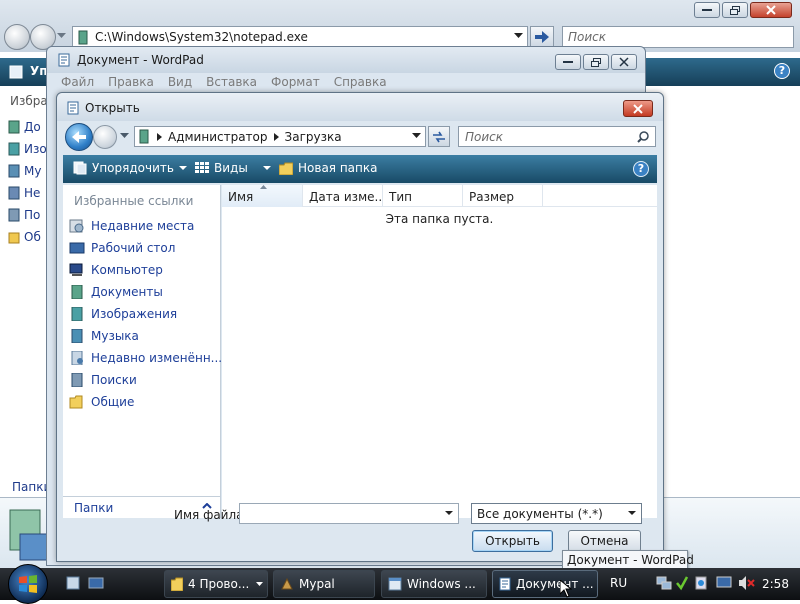 Image resolution: width=800 pixels, height=604 pixels. What do you see at coordinates (73, 583) in the screenshot?
I see `show-desktop-icon` at bounding box center [73, 583].